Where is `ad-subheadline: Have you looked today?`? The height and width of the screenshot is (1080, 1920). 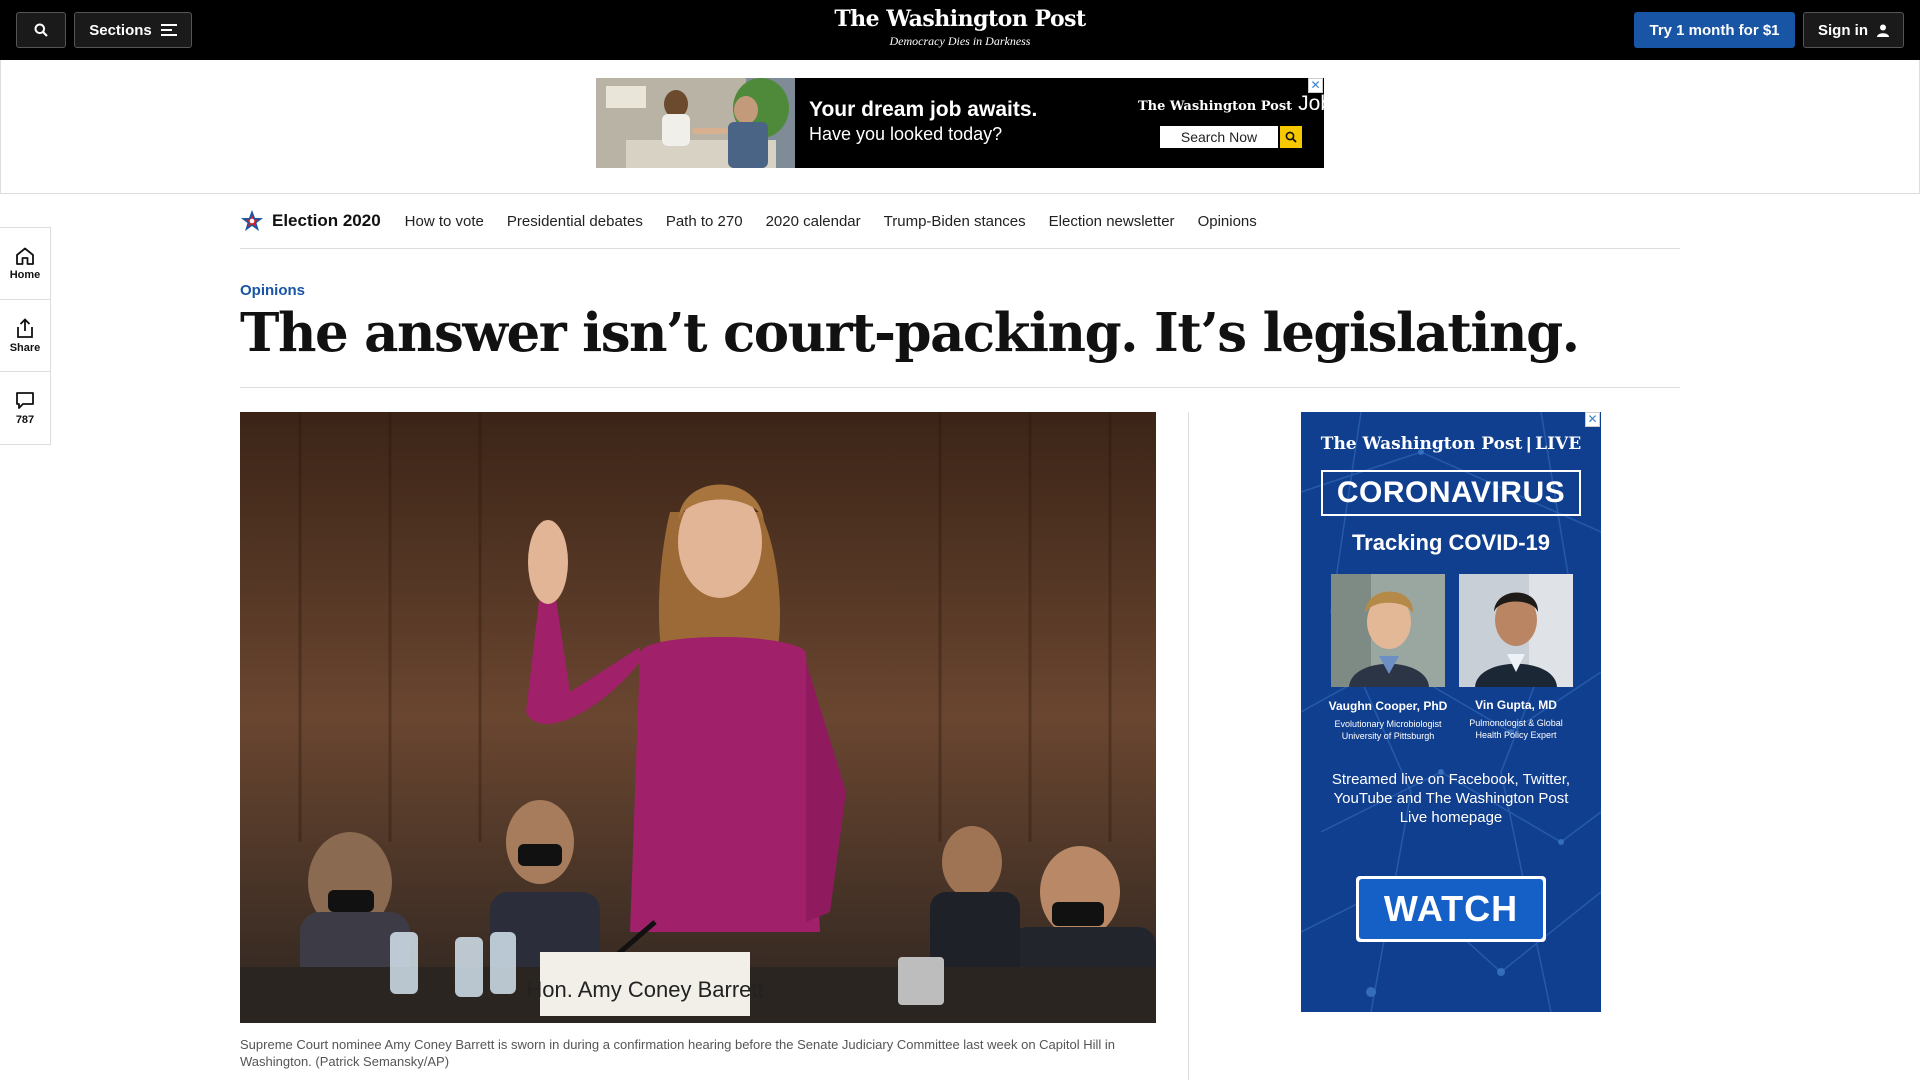
ad-subheadline: Have you looked today? is located at coordinates (906, 134).